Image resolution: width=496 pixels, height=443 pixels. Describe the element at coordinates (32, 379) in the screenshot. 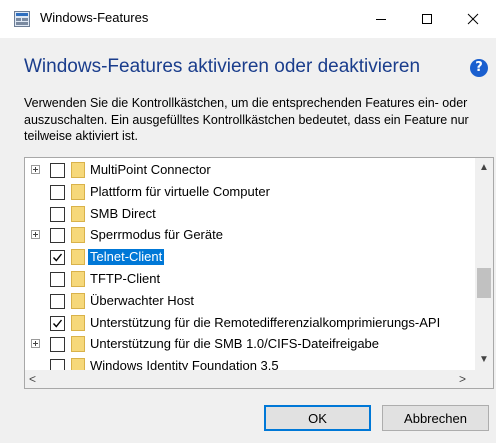

I see `scroll-left-icon: <` at that location.